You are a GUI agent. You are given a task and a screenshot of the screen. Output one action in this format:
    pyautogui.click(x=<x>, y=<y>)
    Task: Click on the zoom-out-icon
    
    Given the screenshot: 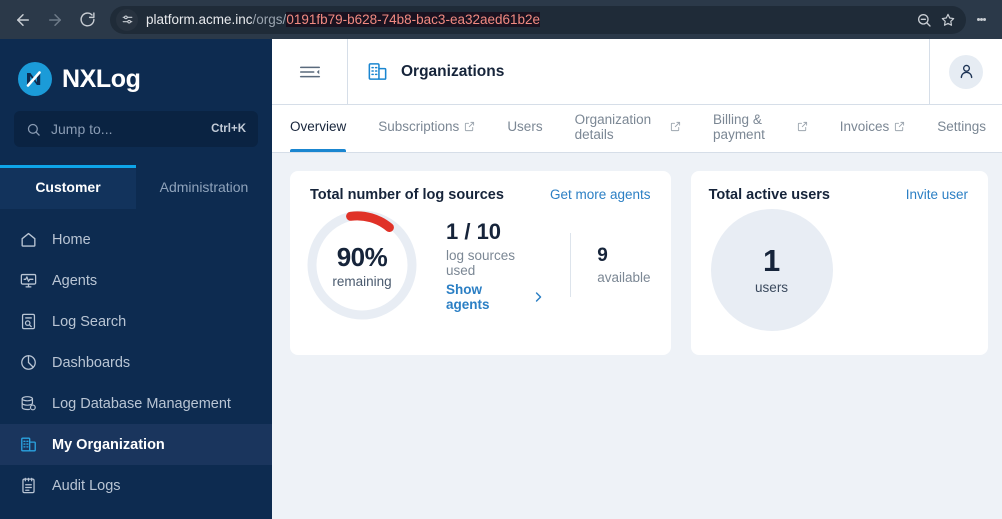 What is the action you would take?
    pyautogui.click(x=924, y=20)
    